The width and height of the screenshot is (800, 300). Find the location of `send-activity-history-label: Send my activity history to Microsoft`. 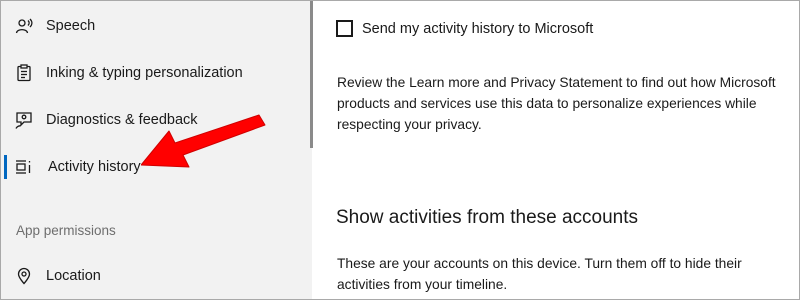

send-activity-history-label: Send my activity history to Microsoft is located at coordinates (478, 28).